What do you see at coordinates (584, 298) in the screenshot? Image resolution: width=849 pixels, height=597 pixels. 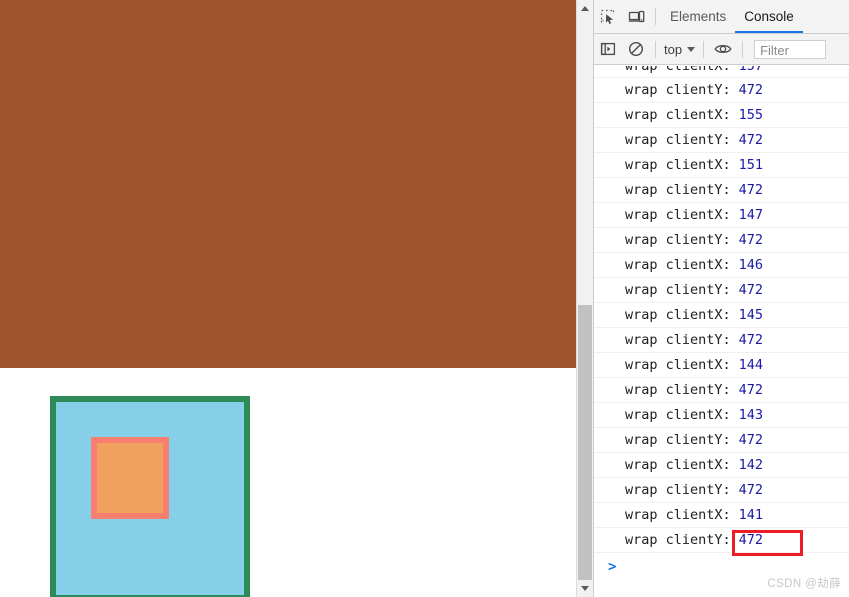 I see `page-scrollbar` at bounding box center [584, 298].